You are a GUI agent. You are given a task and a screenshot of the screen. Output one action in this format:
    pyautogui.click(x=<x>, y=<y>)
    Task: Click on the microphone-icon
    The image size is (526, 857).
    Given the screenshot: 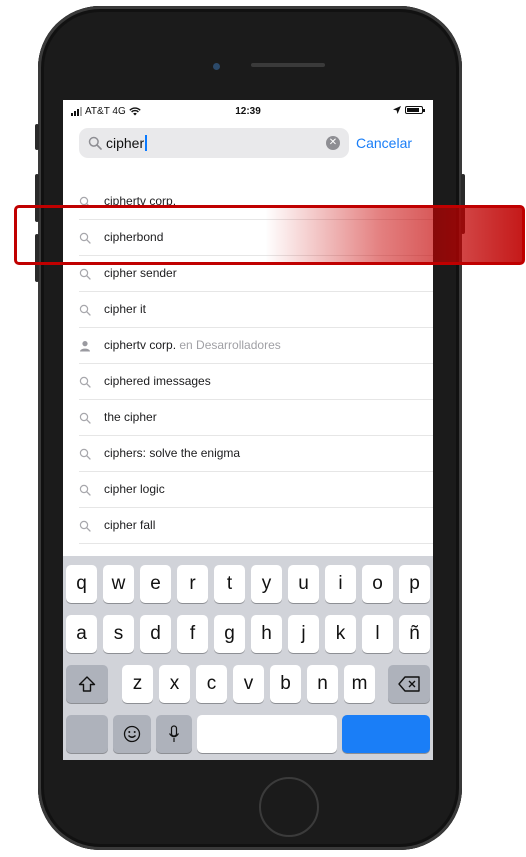 What is the action you would take?
    pyautogui.click(x=174, y=733)
    